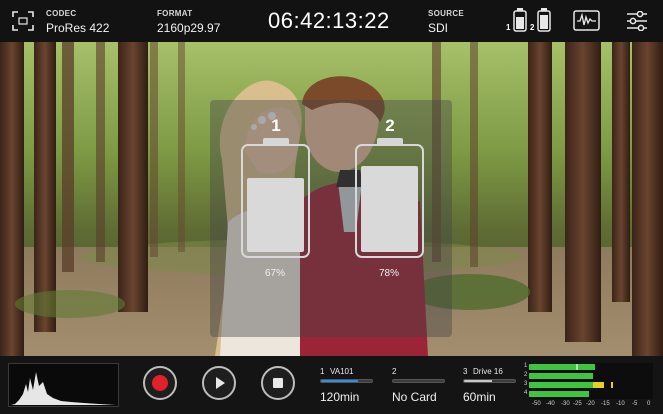 This screenshot has height=414, width=663. I want to click on play-icon, so click(220, 383).